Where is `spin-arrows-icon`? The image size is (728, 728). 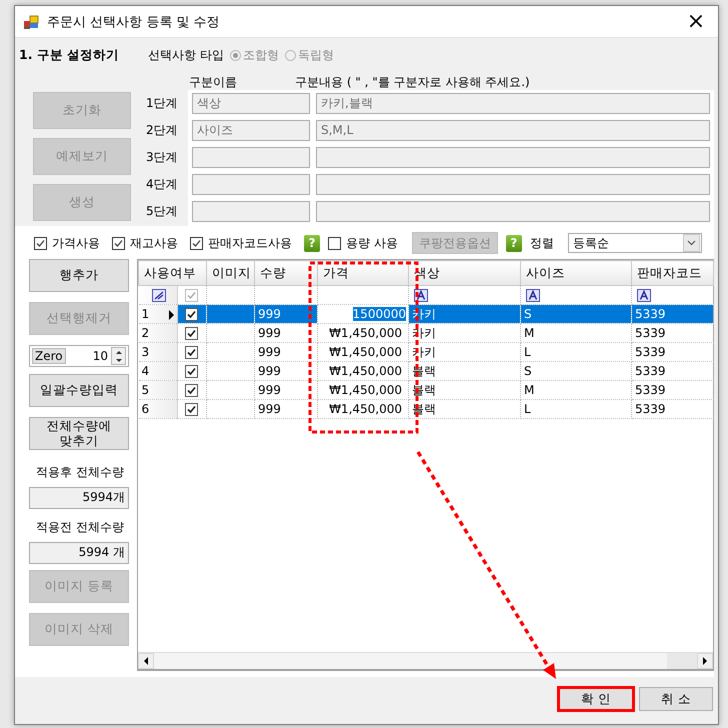
spin-arrows-icon is located at coordinates (118, 356).